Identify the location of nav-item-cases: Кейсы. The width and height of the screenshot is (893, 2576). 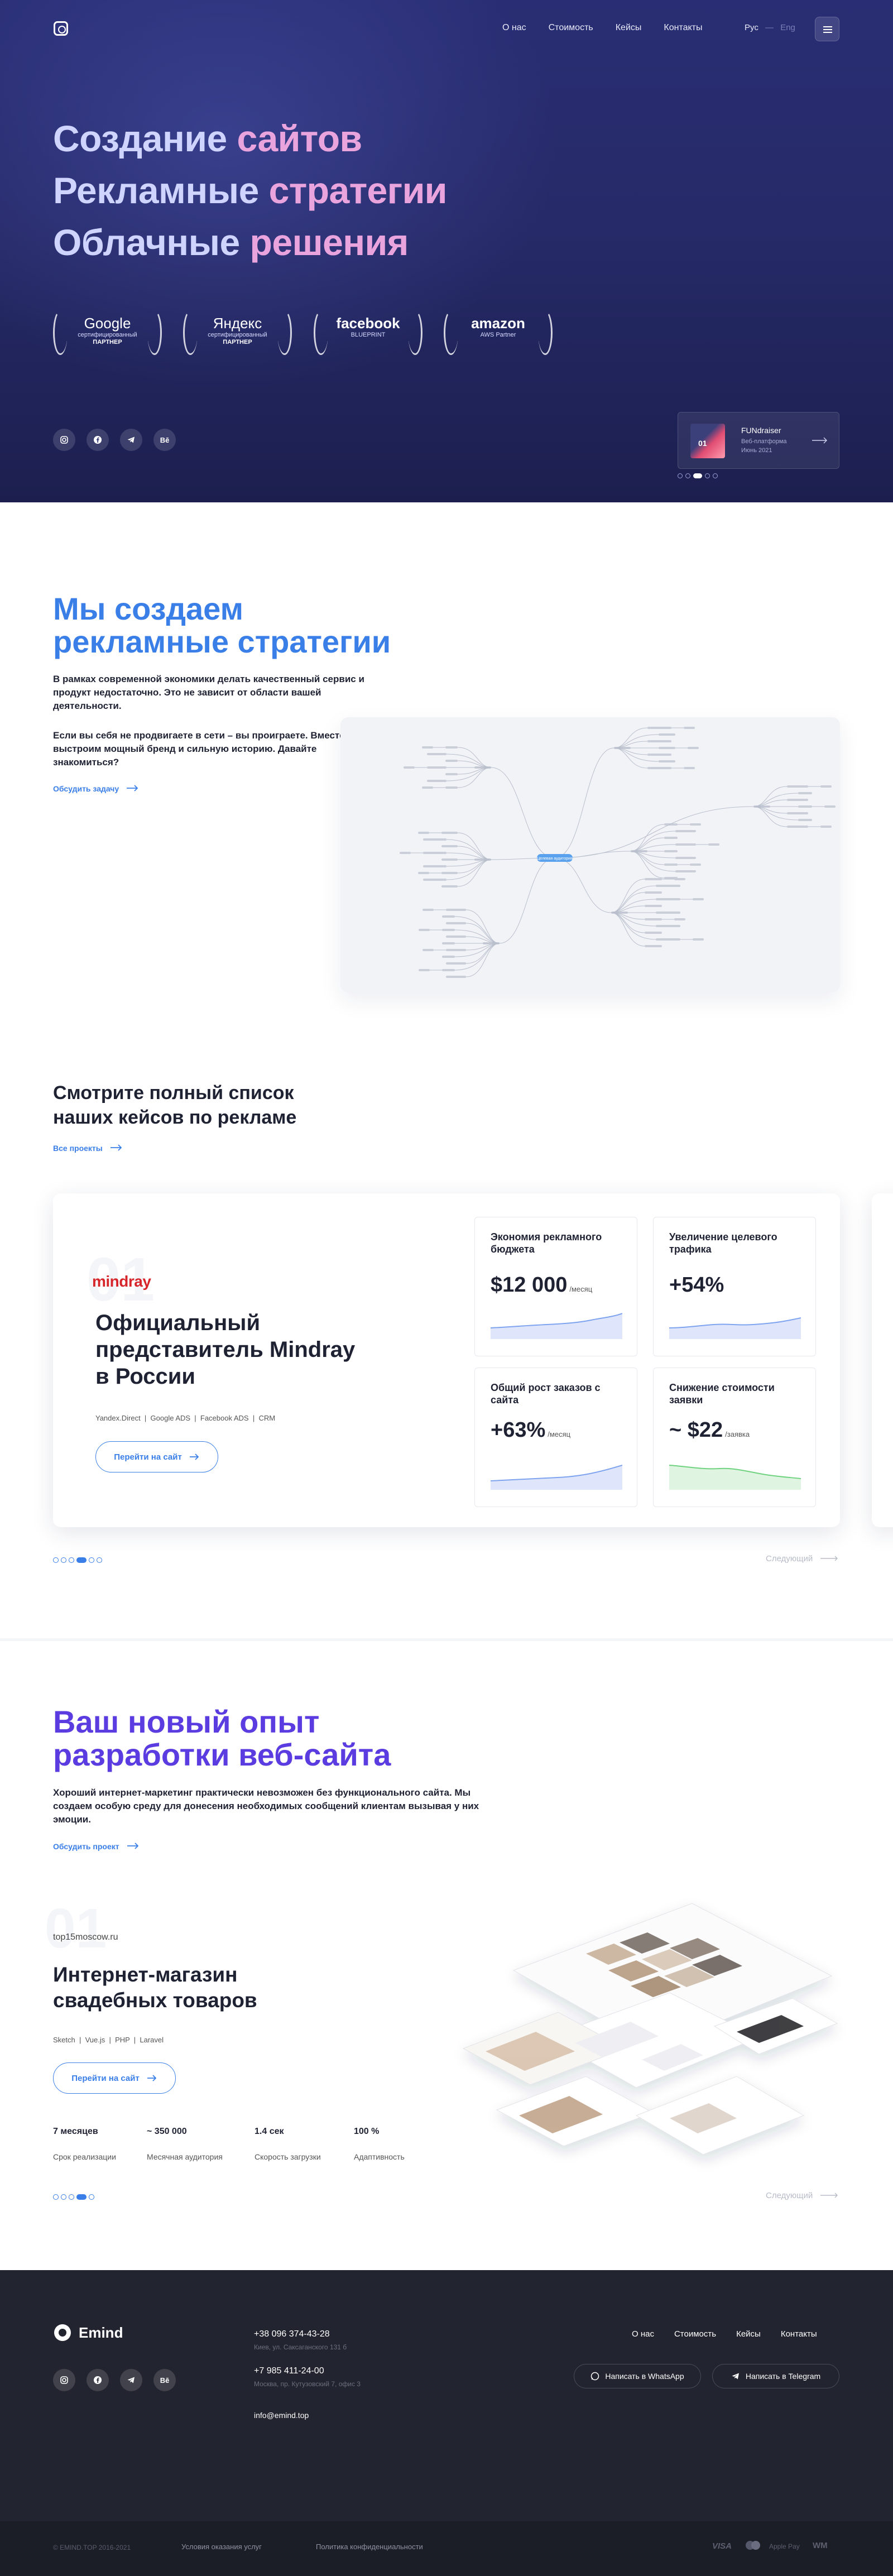
(629, 28).